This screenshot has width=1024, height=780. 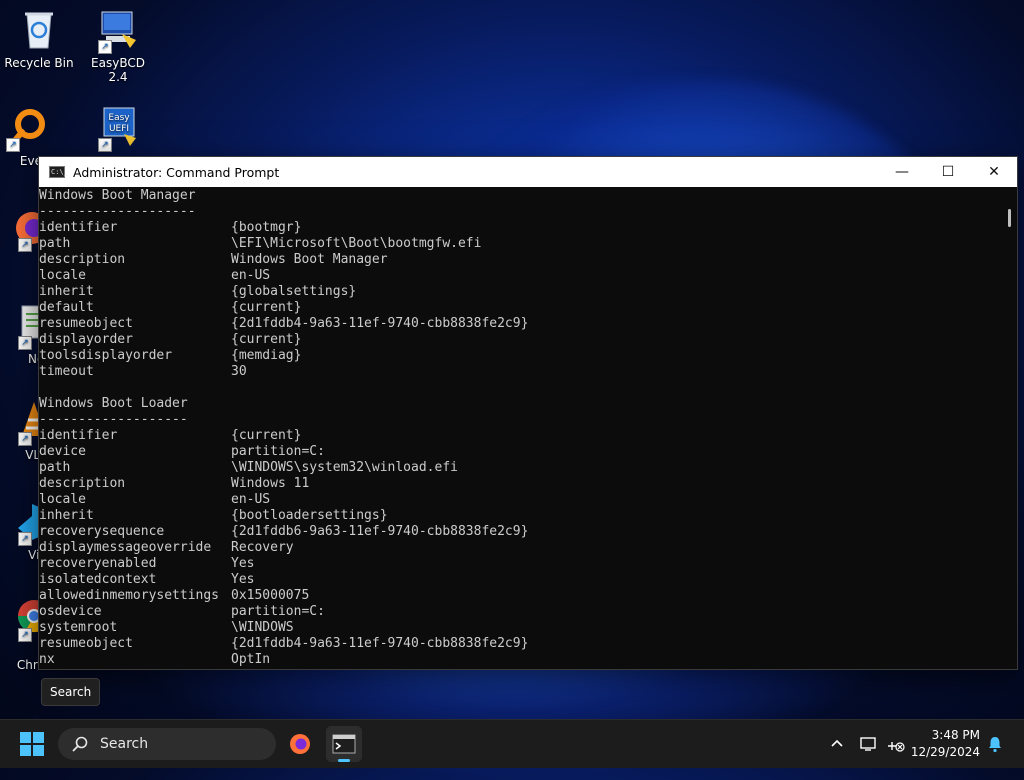 What do you see at coordinates (294, 291) in the screenshot?
I see `bcd-entry-value: {globalsettings}` at bounding box center [294, 291].